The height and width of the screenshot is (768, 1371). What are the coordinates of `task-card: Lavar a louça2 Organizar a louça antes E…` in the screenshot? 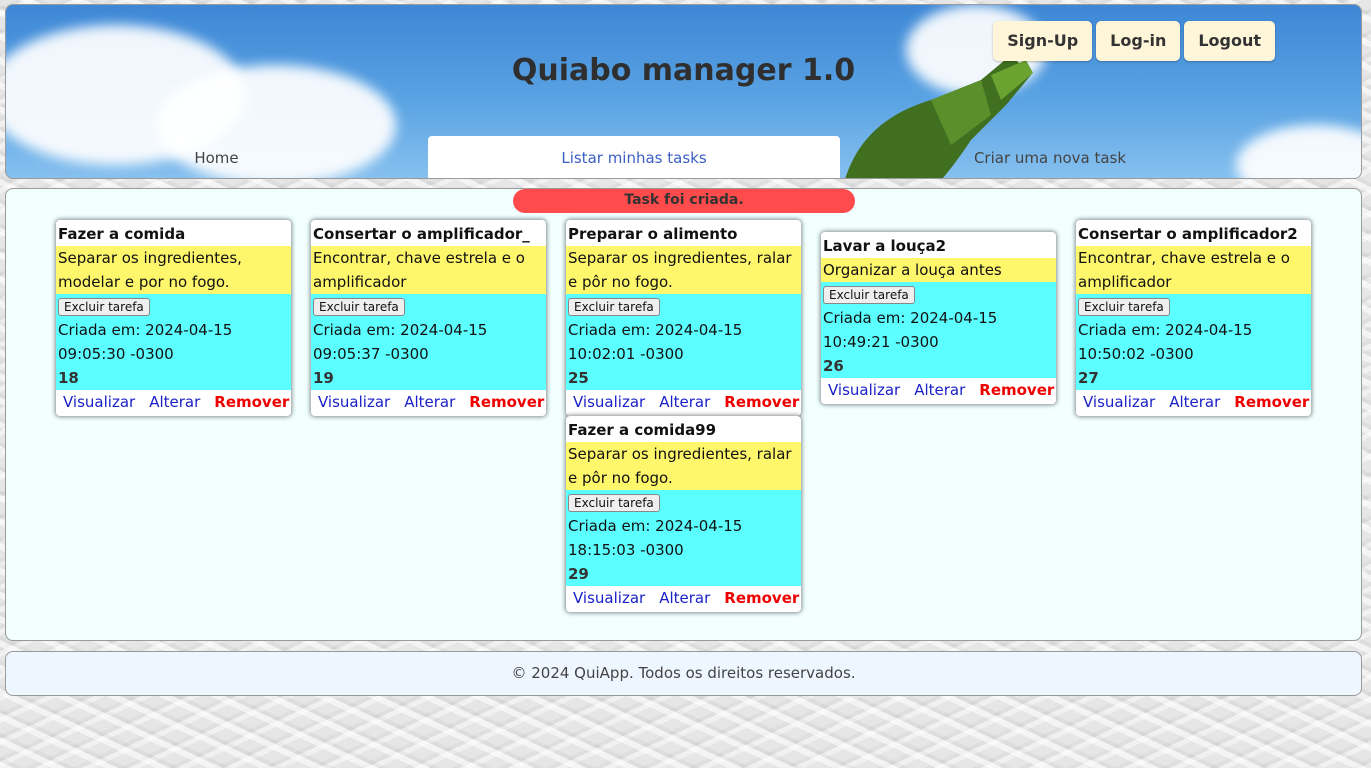 It's located at (938, 318).